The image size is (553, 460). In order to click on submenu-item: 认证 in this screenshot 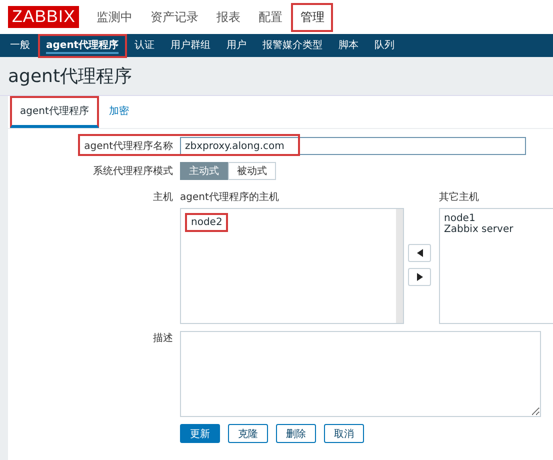, I will do `click(144, 46)`.